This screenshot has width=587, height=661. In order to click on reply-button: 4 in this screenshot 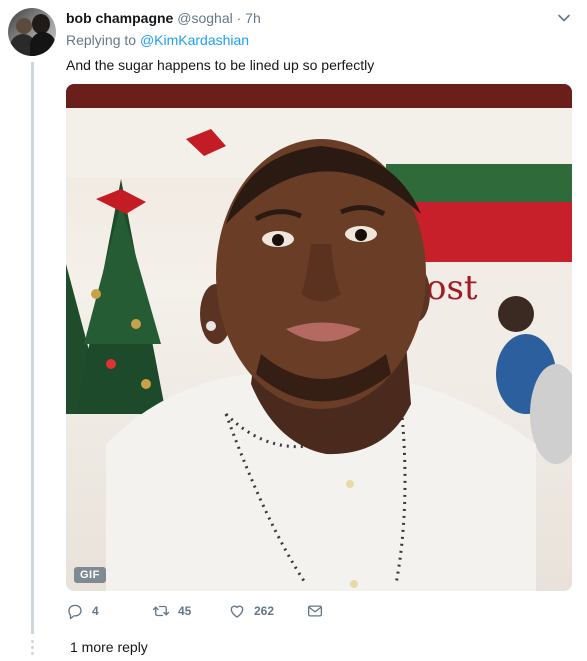, I will do `click(82, 611)`.